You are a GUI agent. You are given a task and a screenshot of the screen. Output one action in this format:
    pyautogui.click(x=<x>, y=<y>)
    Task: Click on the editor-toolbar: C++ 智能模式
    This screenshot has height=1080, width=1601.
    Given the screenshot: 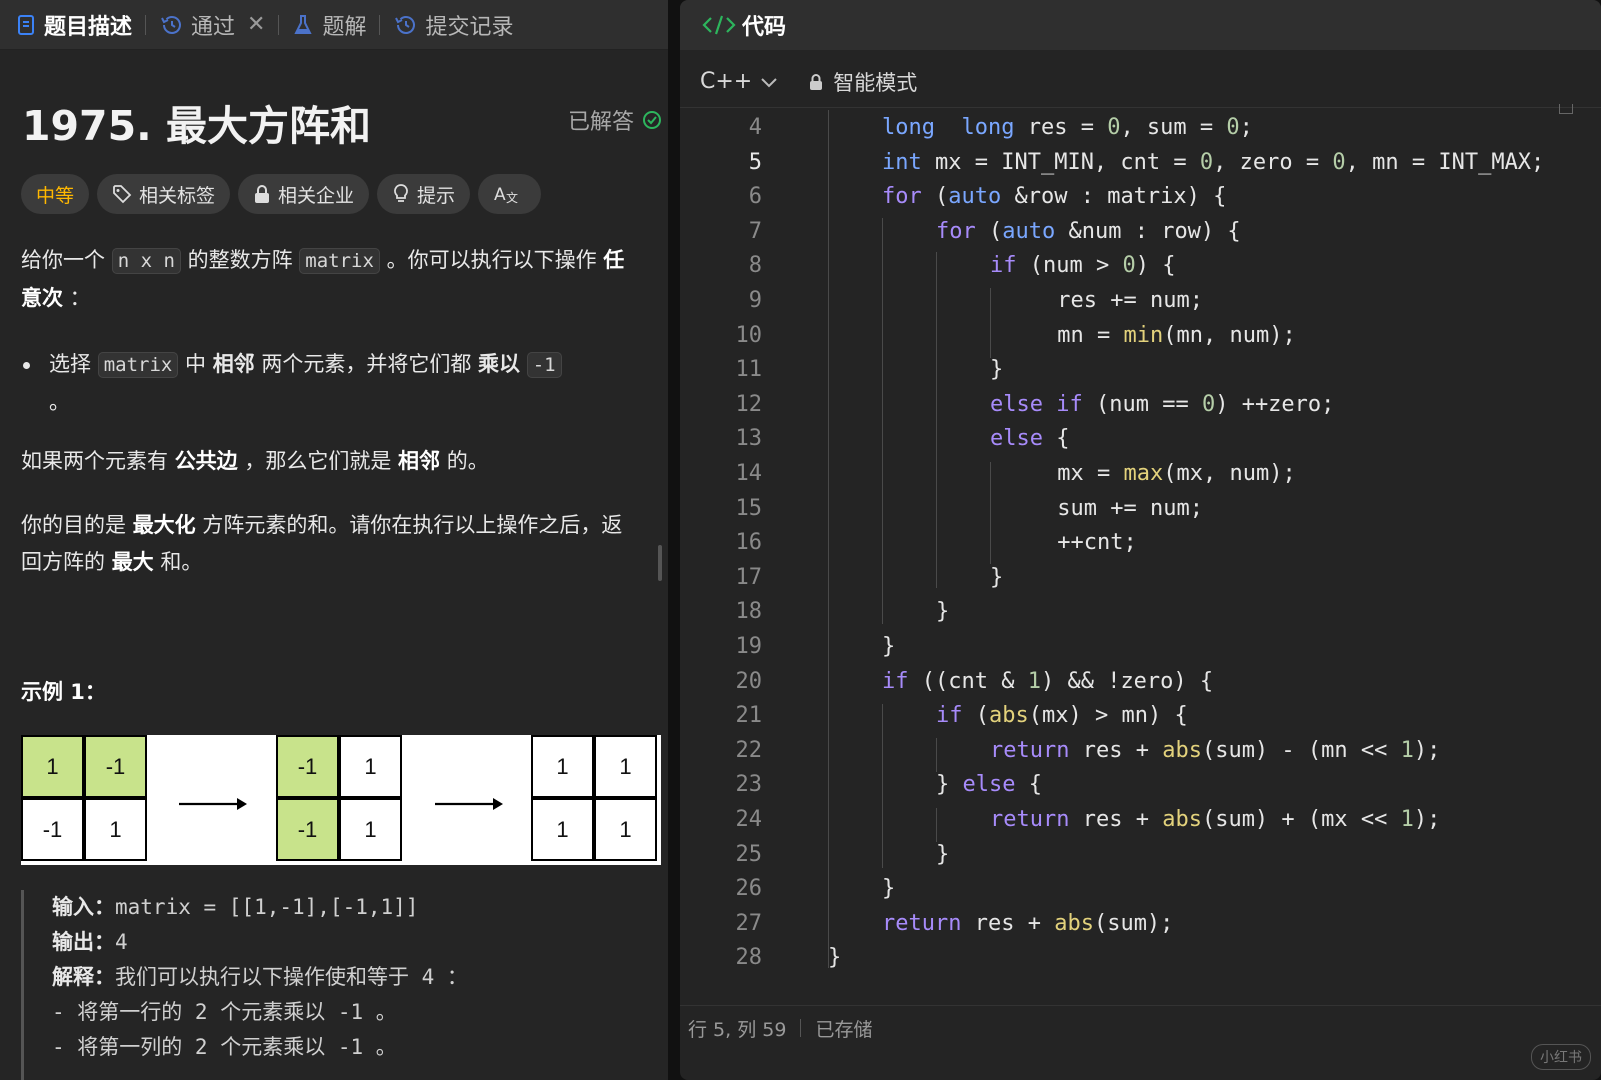 What is the action you would take?
    pyautogui.click(x=1140, y=82)
    